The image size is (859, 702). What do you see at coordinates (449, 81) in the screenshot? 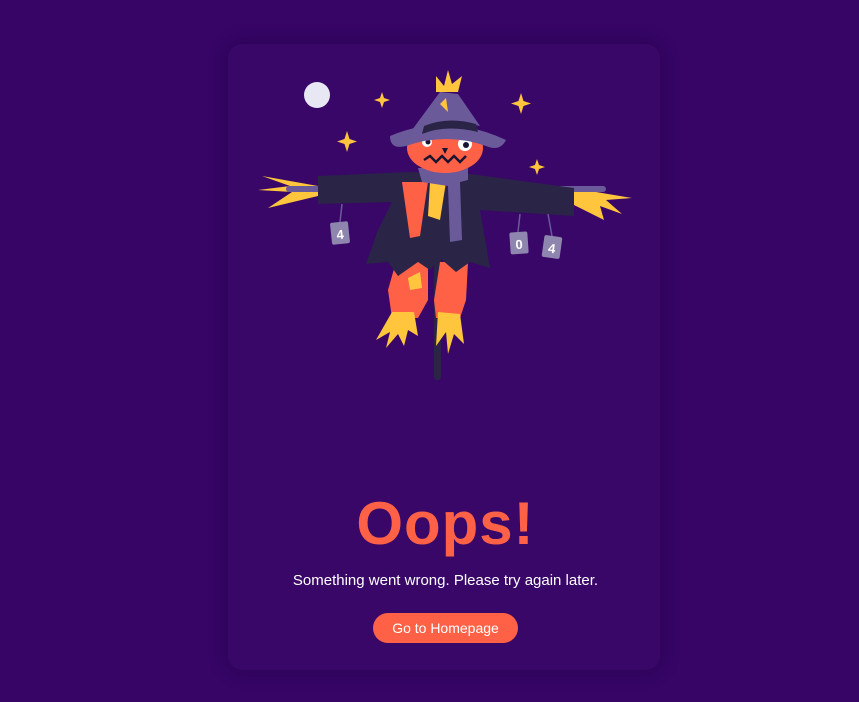
I see `hat-straw` at bounding box center [449, 81].